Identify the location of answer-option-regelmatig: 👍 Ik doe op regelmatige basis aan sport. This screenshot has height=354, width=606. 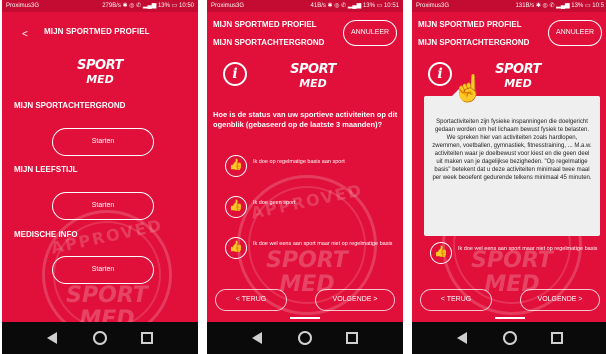
(313, 168).